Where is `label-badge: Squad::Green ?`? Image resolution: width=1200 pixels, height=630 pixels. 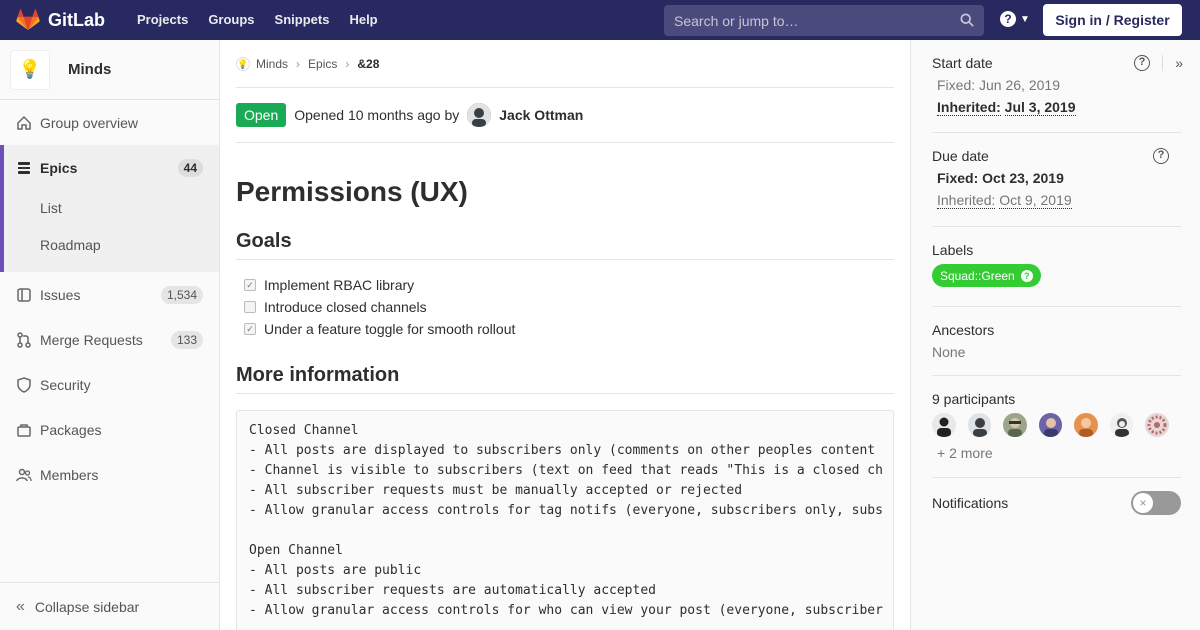 label-badge: Squad::Green ? is located at coordinates (986, 275).